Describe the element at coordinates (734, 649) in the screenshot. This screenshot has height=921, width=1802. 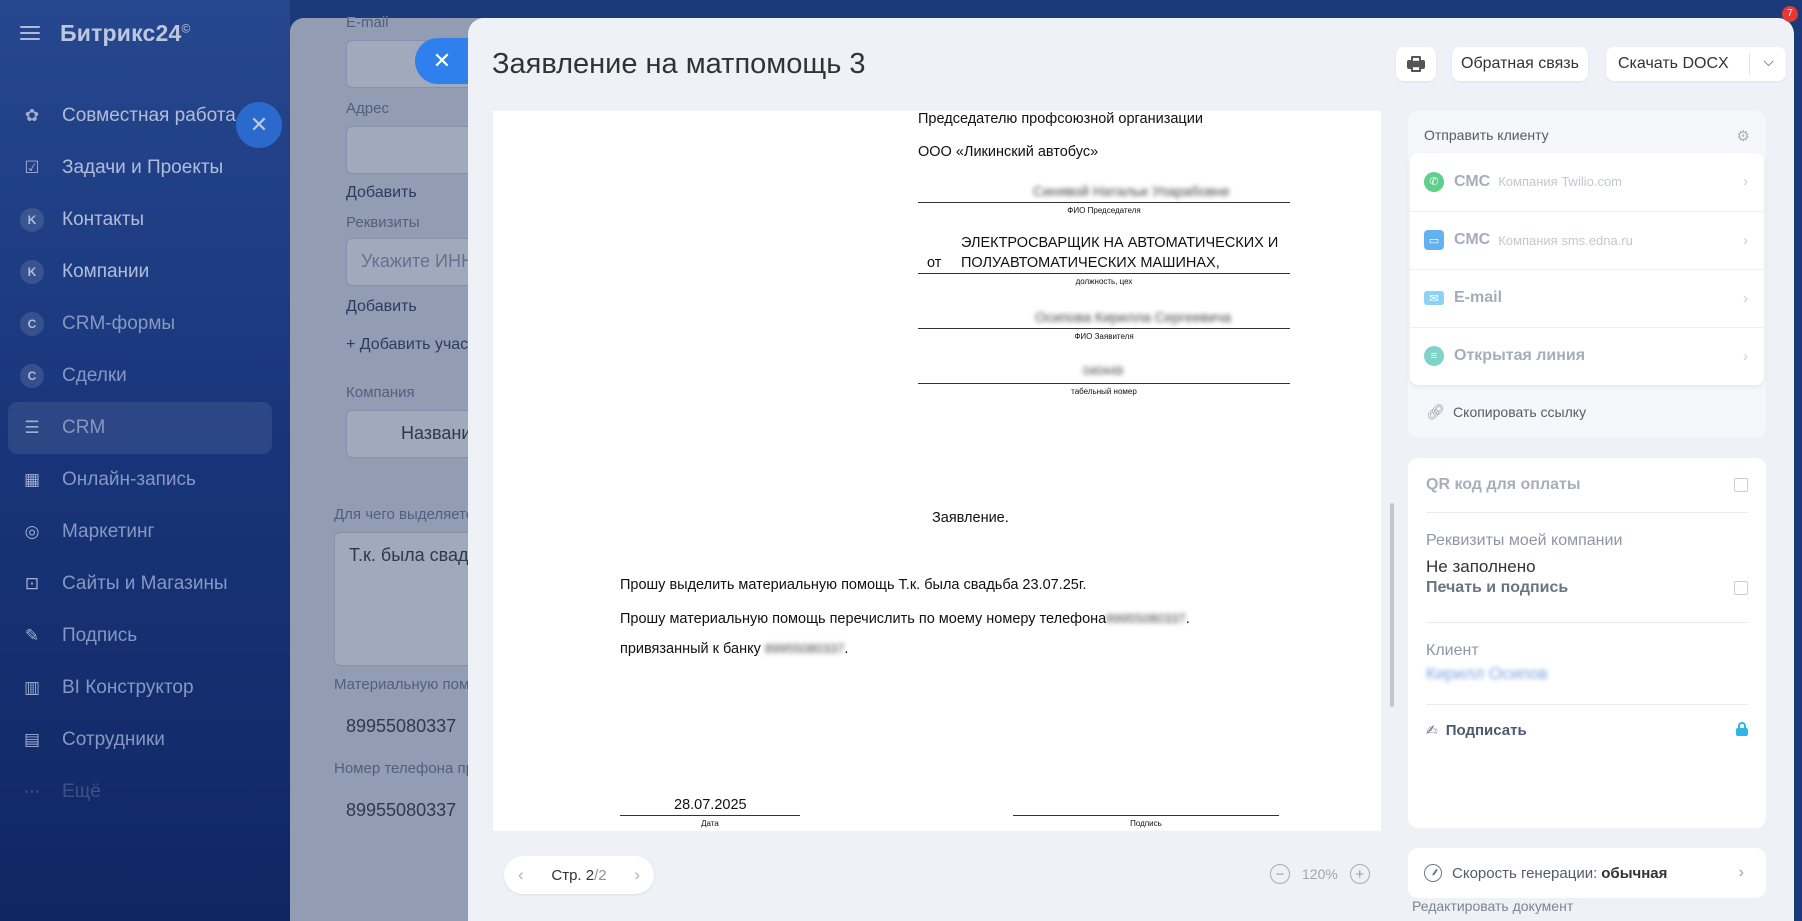
I see `doc-para-3: привязанный к банку 89955080337.` at that location.